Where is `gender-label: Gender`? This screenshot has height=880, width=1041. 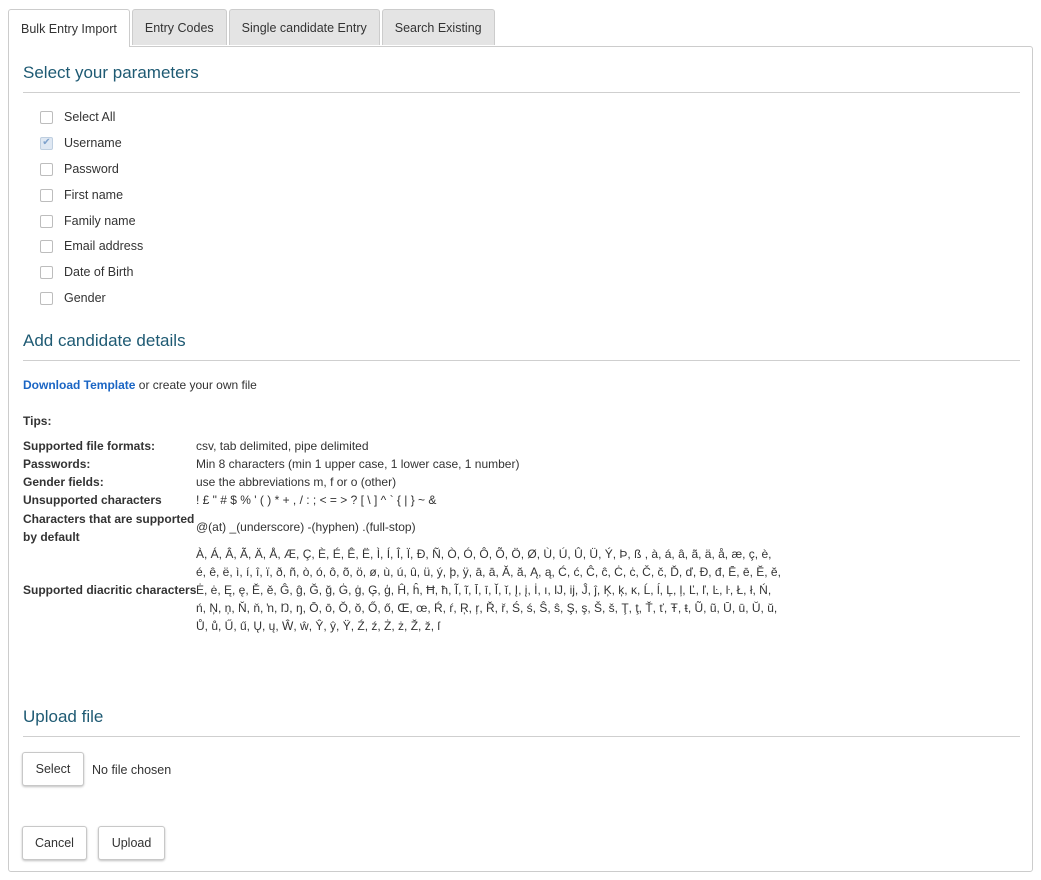
gender-label: Gender is located at coordinates (85, 298).